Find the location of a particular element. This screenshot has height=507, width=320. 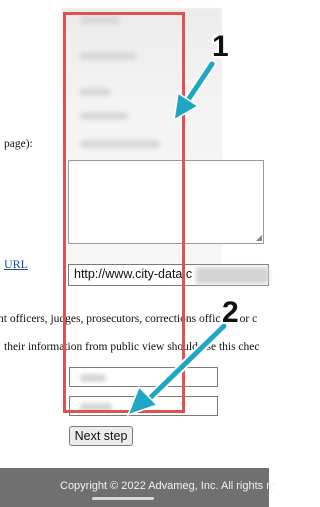

step-marker-1: 1 is located at coordinates (220, 46).